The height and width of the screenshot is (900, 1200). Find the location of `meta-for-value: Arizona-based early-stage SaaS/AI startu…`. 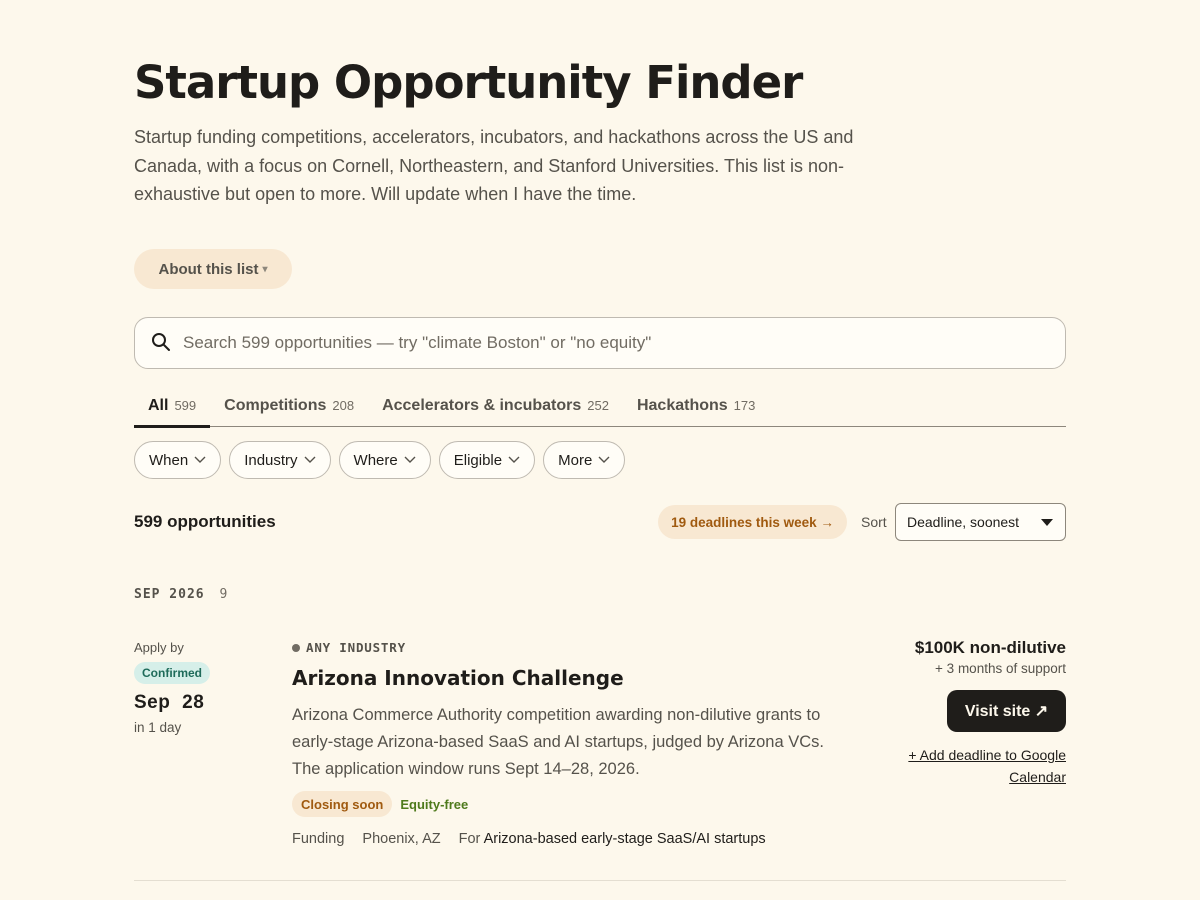

meta-for-value: Arizona-based early-stage SaaS/AI startu… is located at coordinates (624, 839).